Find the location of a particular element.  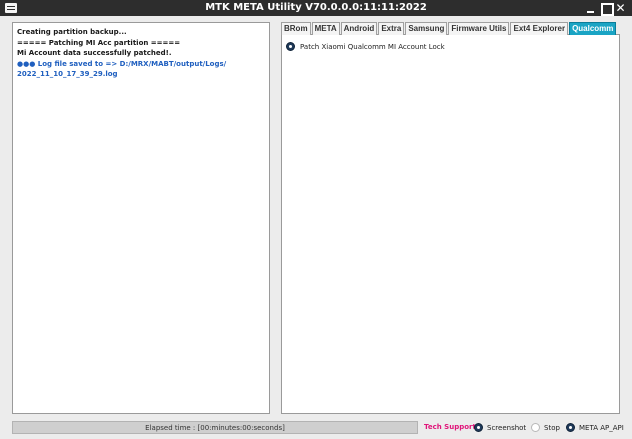

tab-ext4-explorer: Ext4 Explorer is located at coordinates (539, 28).